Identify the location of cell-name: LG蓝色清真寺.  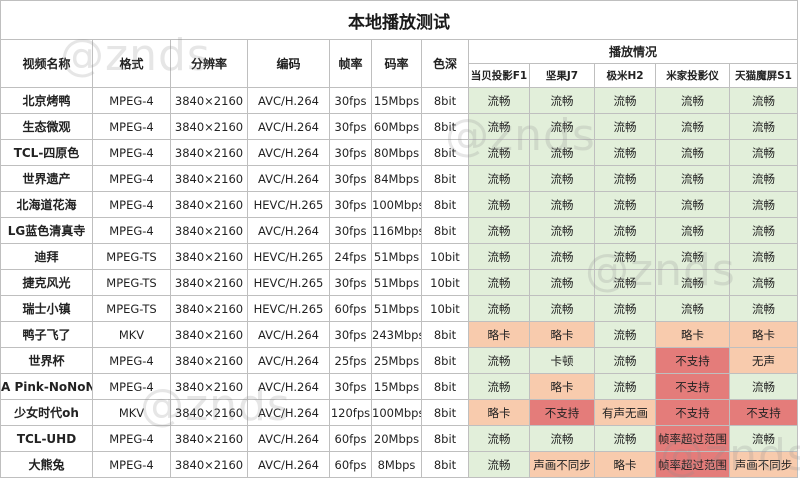
(46, 230).